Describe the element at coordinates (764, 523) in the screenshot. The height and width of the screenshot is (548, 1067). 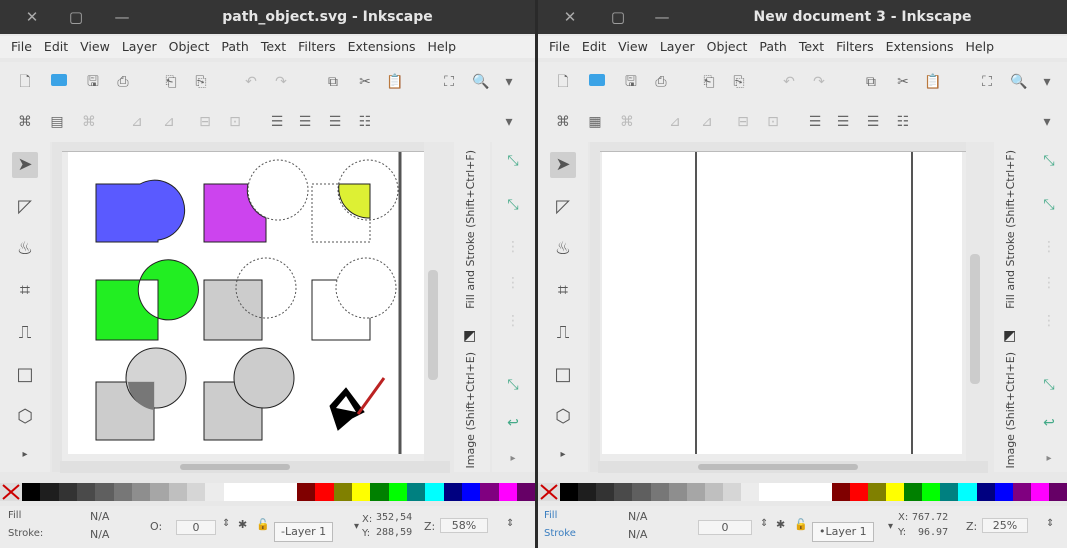
I see `opacity-stepper: ⇕` at that location.